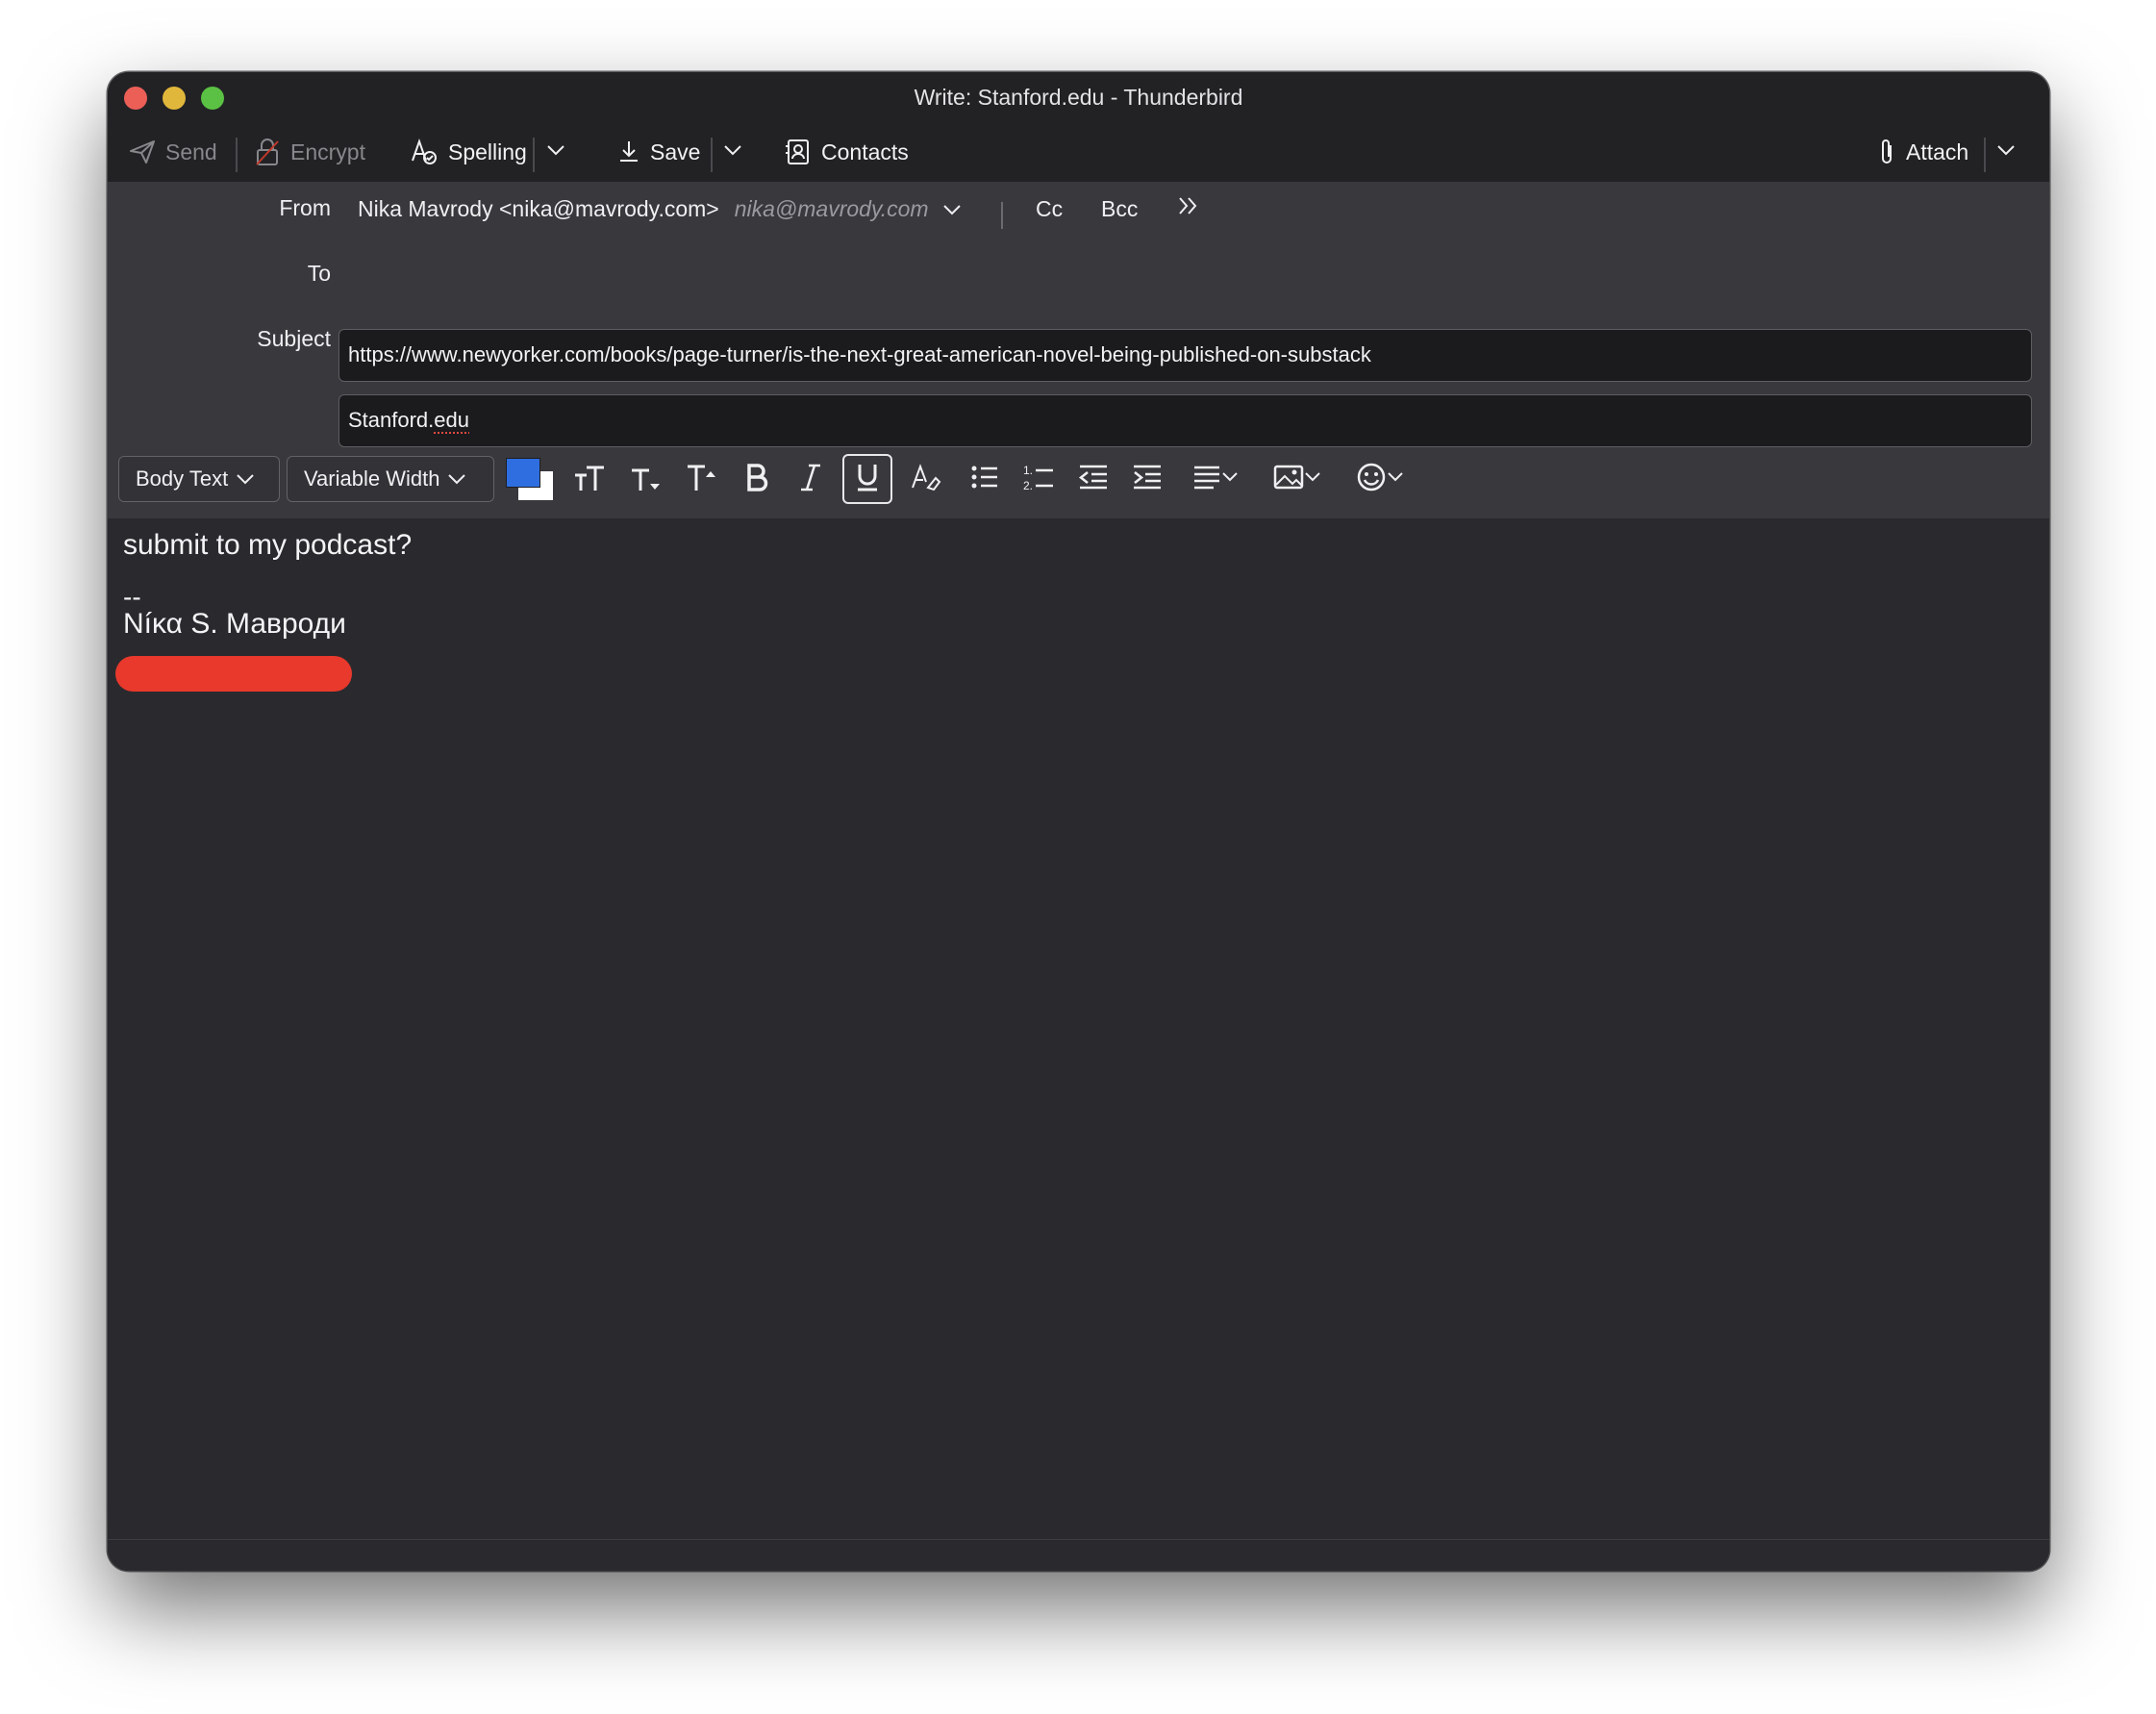 This screenshot has height=1714, width=2156. Describe the element at coordinates (372, 478) in the screenshot. I see `font-value: Variable Width` at that location.